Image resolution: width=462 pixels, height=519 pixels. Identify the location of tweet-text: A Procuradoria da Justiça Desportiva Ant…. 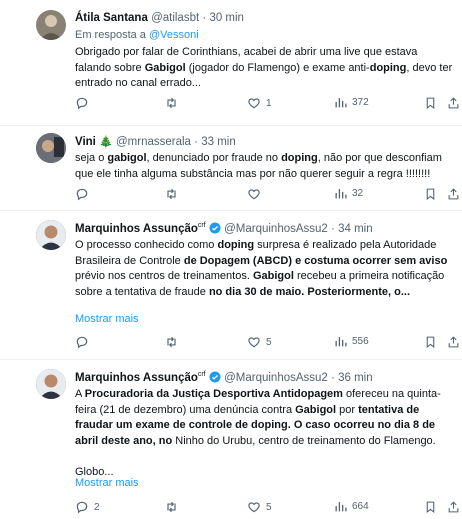
(265, 433).